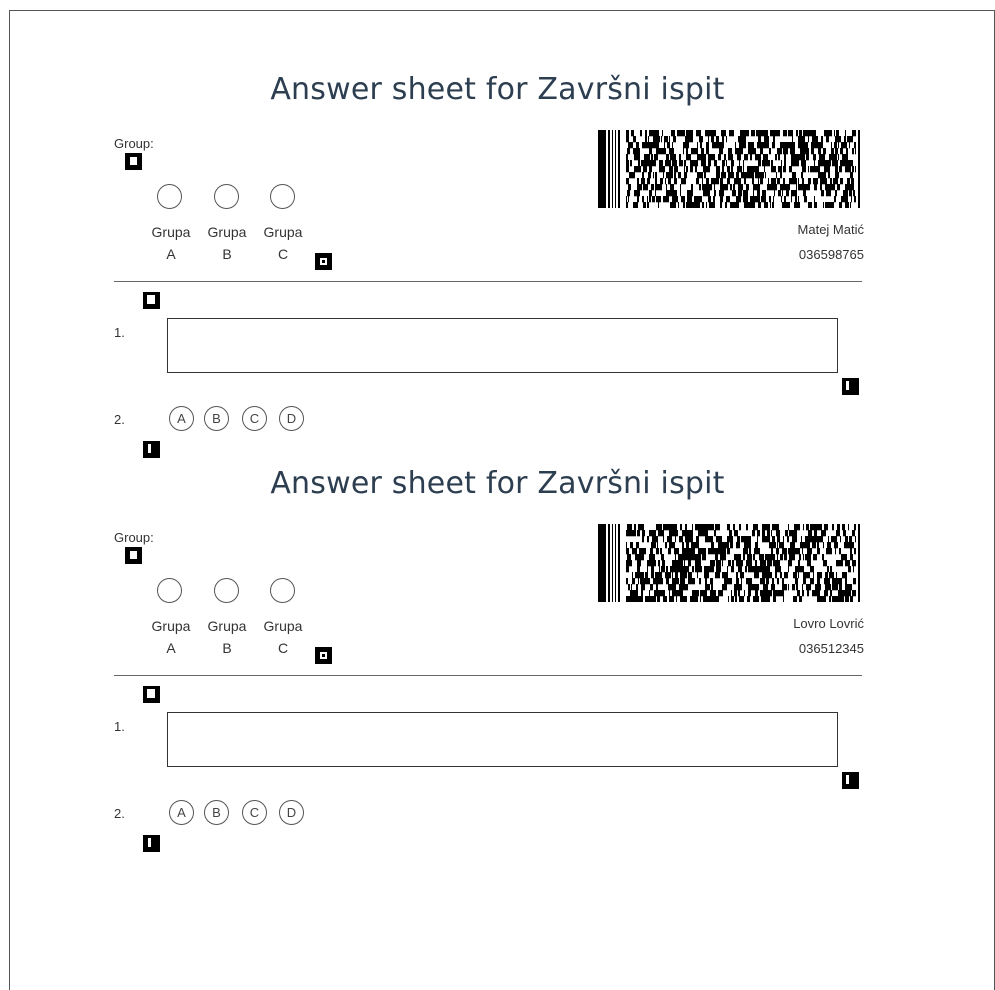 This screenshot has height=990, width=995. I want to click on student-id: 036598765, so click(831, 254).